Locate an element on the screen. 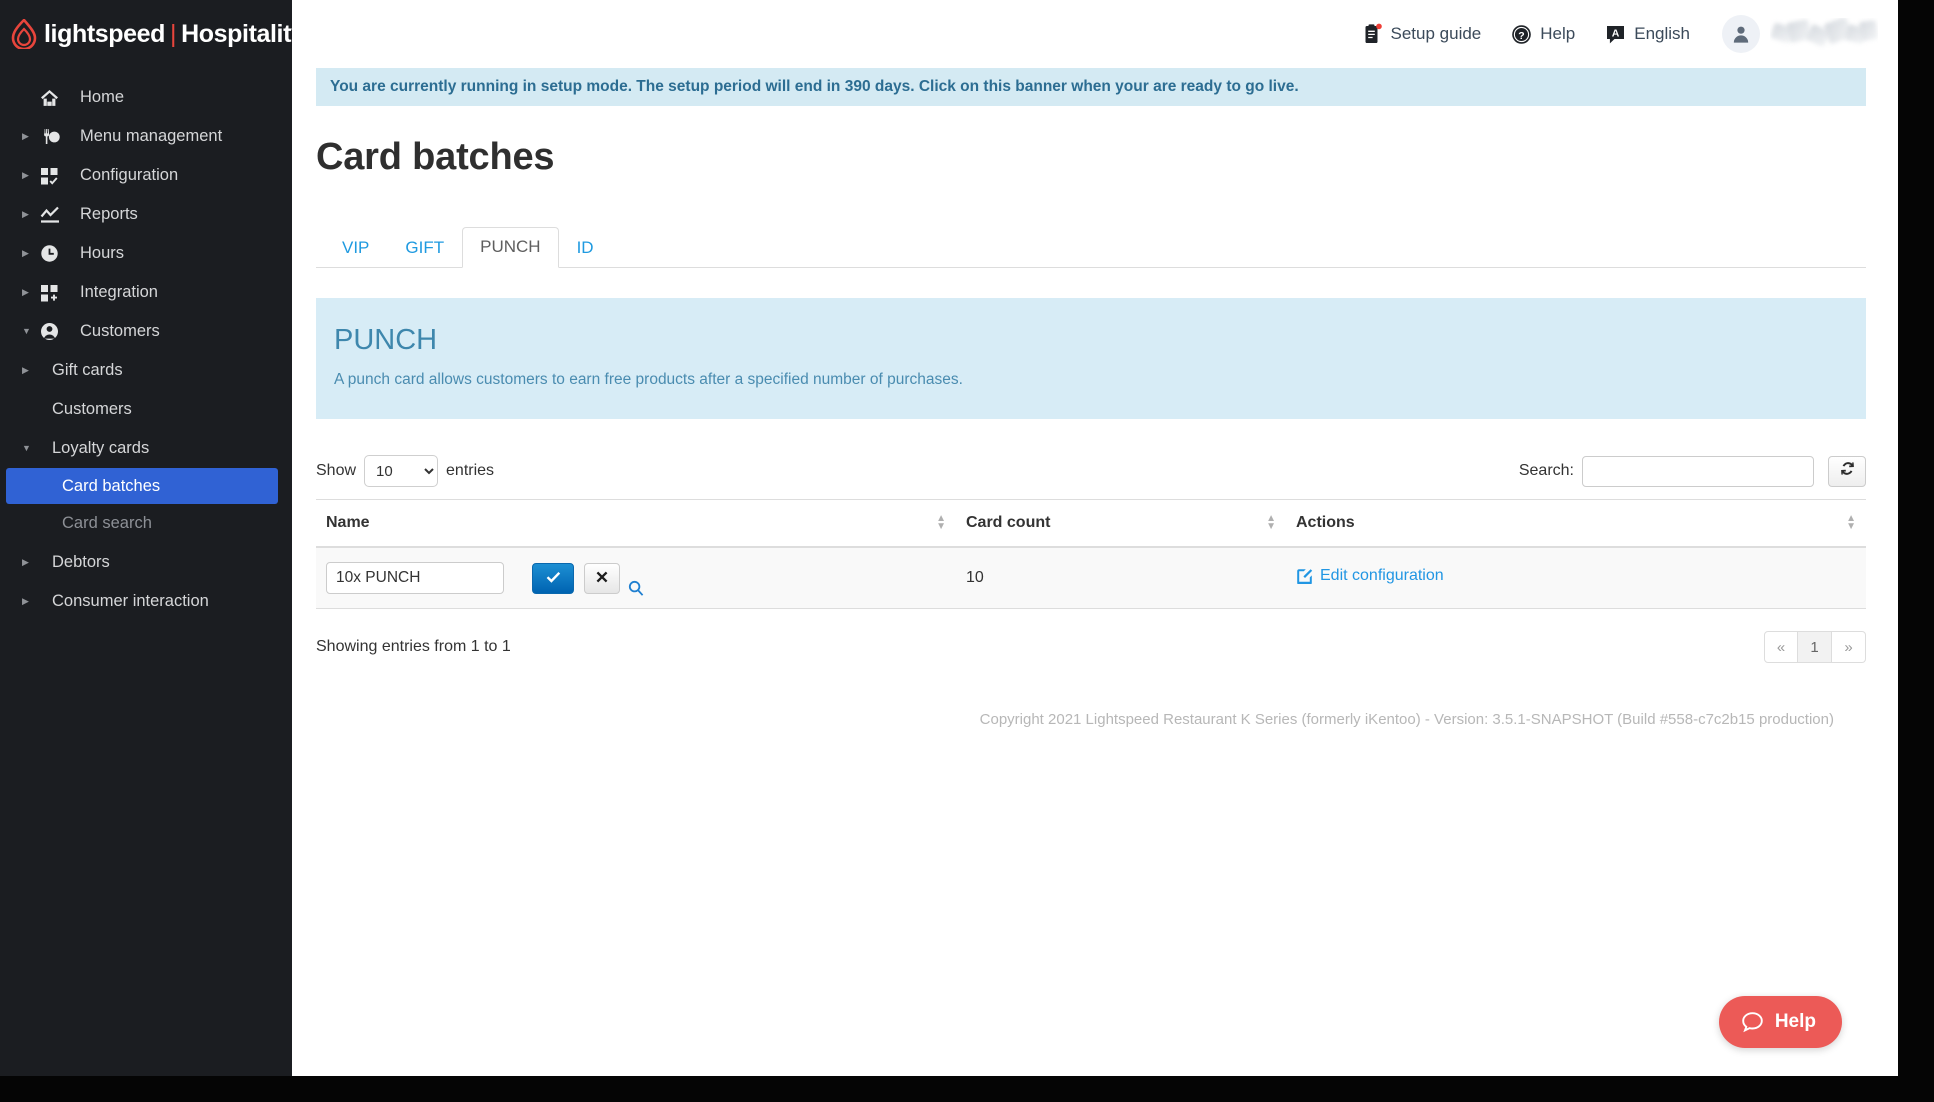 The width and height of the screenshot is (1934, 1102). column-header-card-count: Card count ▲ ▼ is located at coordinates (1121, 523).